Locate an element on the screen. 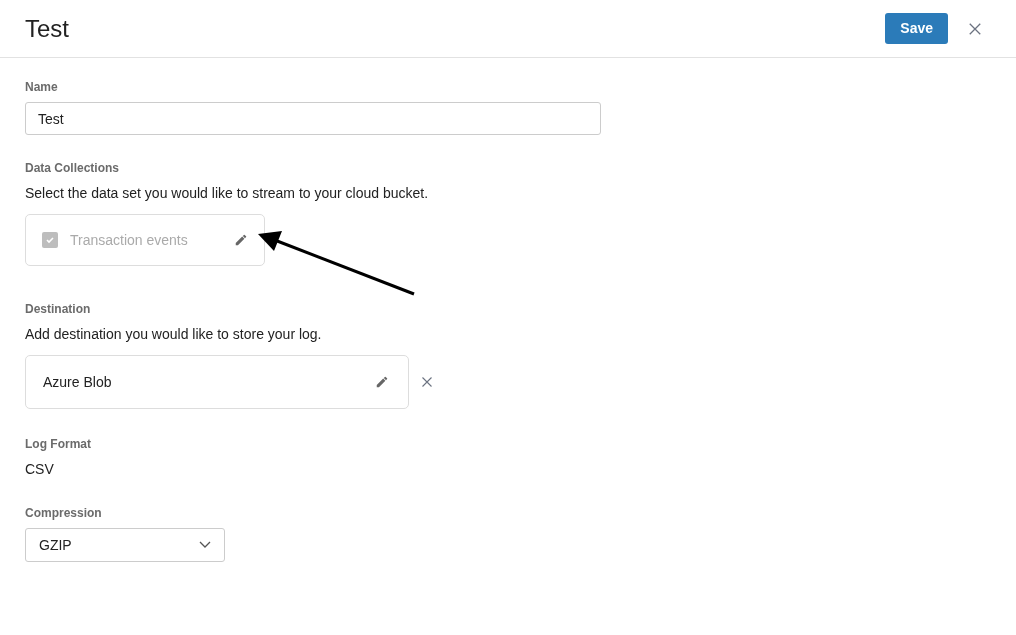 The image size is (1016, 635). compression-select: GZIP is located at coordinates (125, 545).